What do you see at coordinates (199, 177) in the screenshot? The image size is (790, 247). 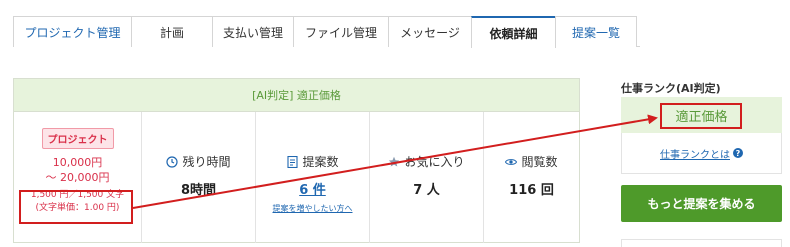 I see `remaining-time-cell: 残り時間 8時間` at bounding box center [199, 177].